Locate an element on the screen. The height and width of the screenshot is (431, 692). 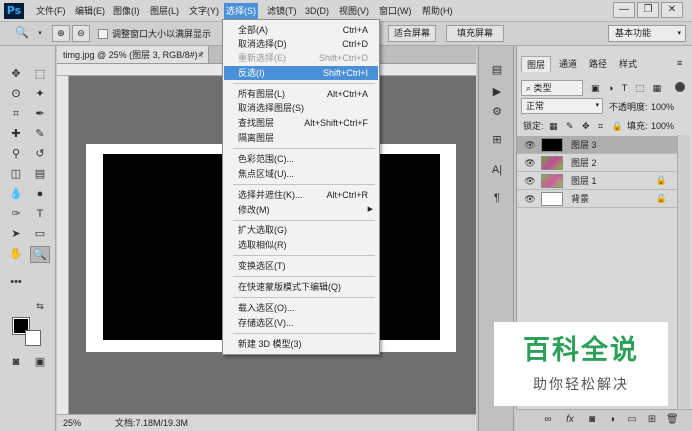
menu-item-deselect: 取消选择(D) Ctrl+D is located at coordinates (301, 44).